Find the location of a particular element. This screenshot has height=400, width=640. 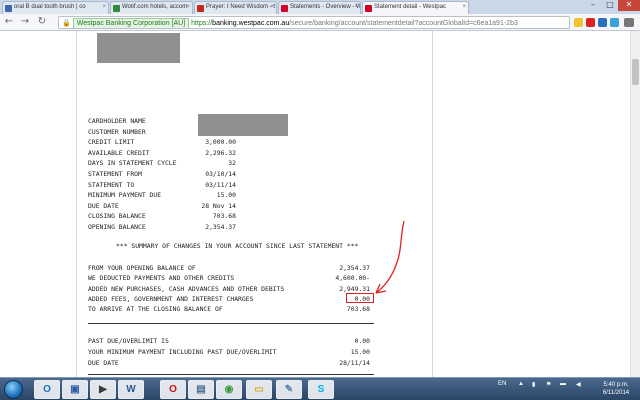

taskbar-app-opera-icon: O is located at coordinates (173, 389).